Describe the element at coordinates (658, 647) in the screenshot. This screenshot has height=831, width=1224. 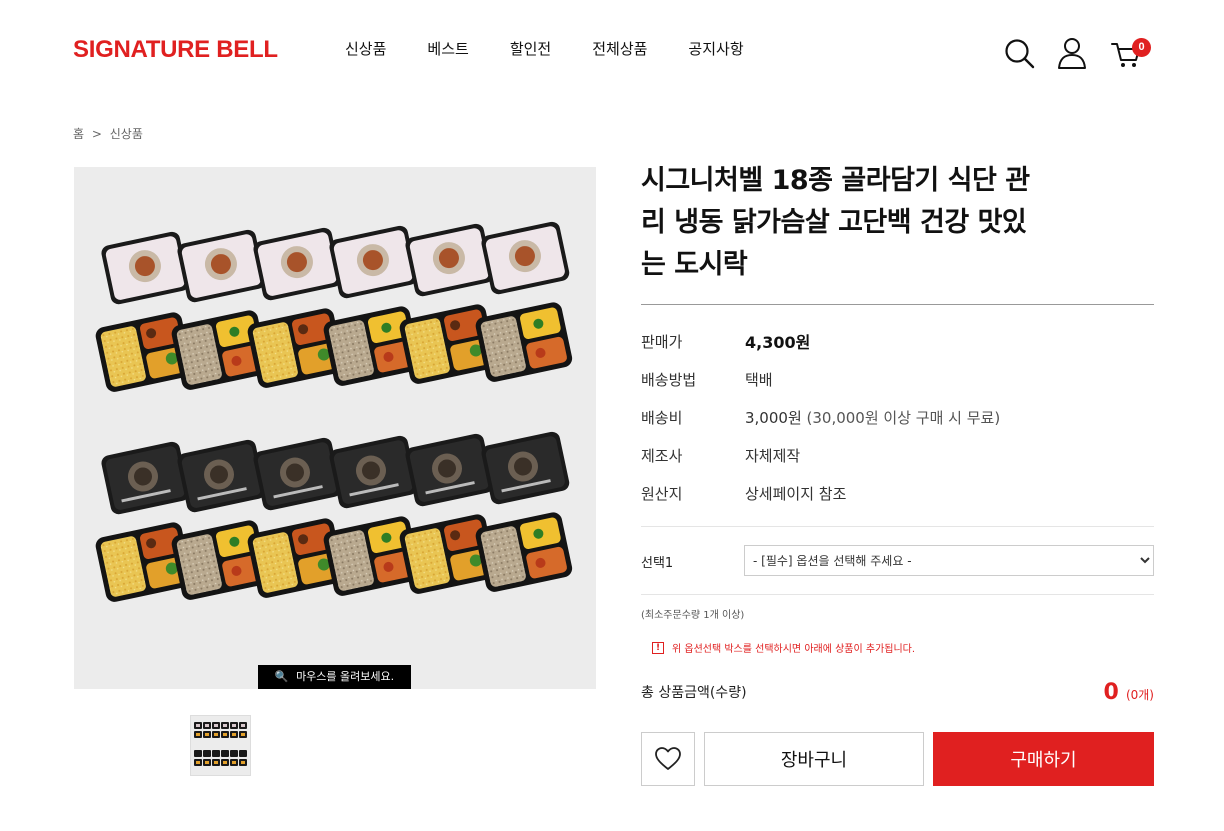
I see `alert-icon: !` at that location.